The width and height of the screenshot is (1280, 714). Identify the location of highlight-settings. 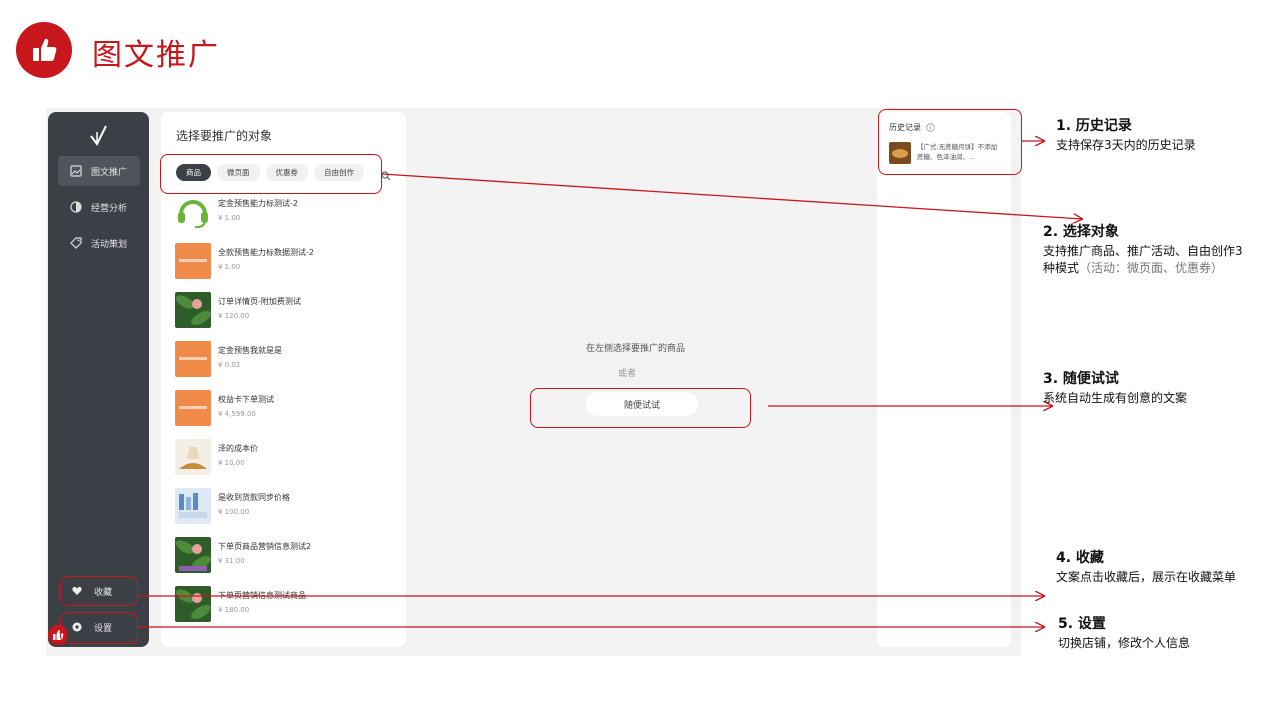
(99, 628).